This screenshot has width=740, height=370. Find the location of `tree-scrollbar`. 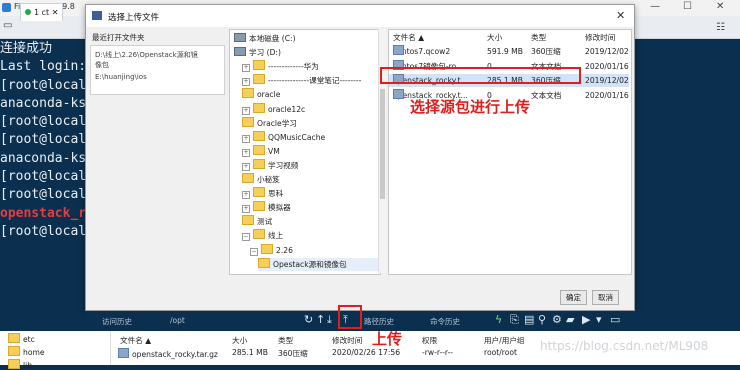

tree-scrollbar is located at coordinates (382, 151).